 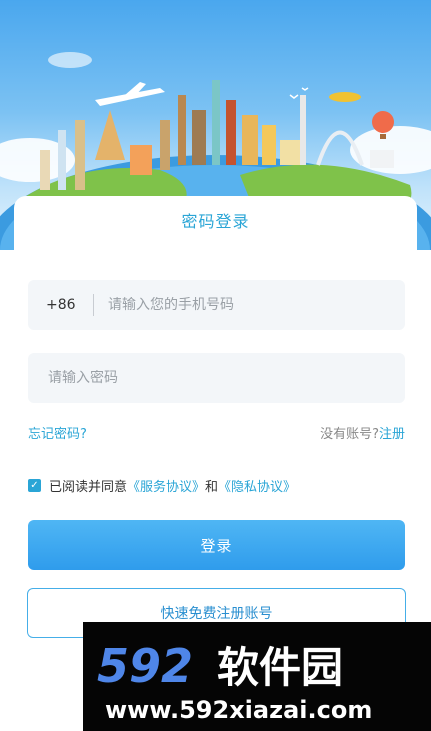 I want to click on field-divider, so click(x=93, y=305).